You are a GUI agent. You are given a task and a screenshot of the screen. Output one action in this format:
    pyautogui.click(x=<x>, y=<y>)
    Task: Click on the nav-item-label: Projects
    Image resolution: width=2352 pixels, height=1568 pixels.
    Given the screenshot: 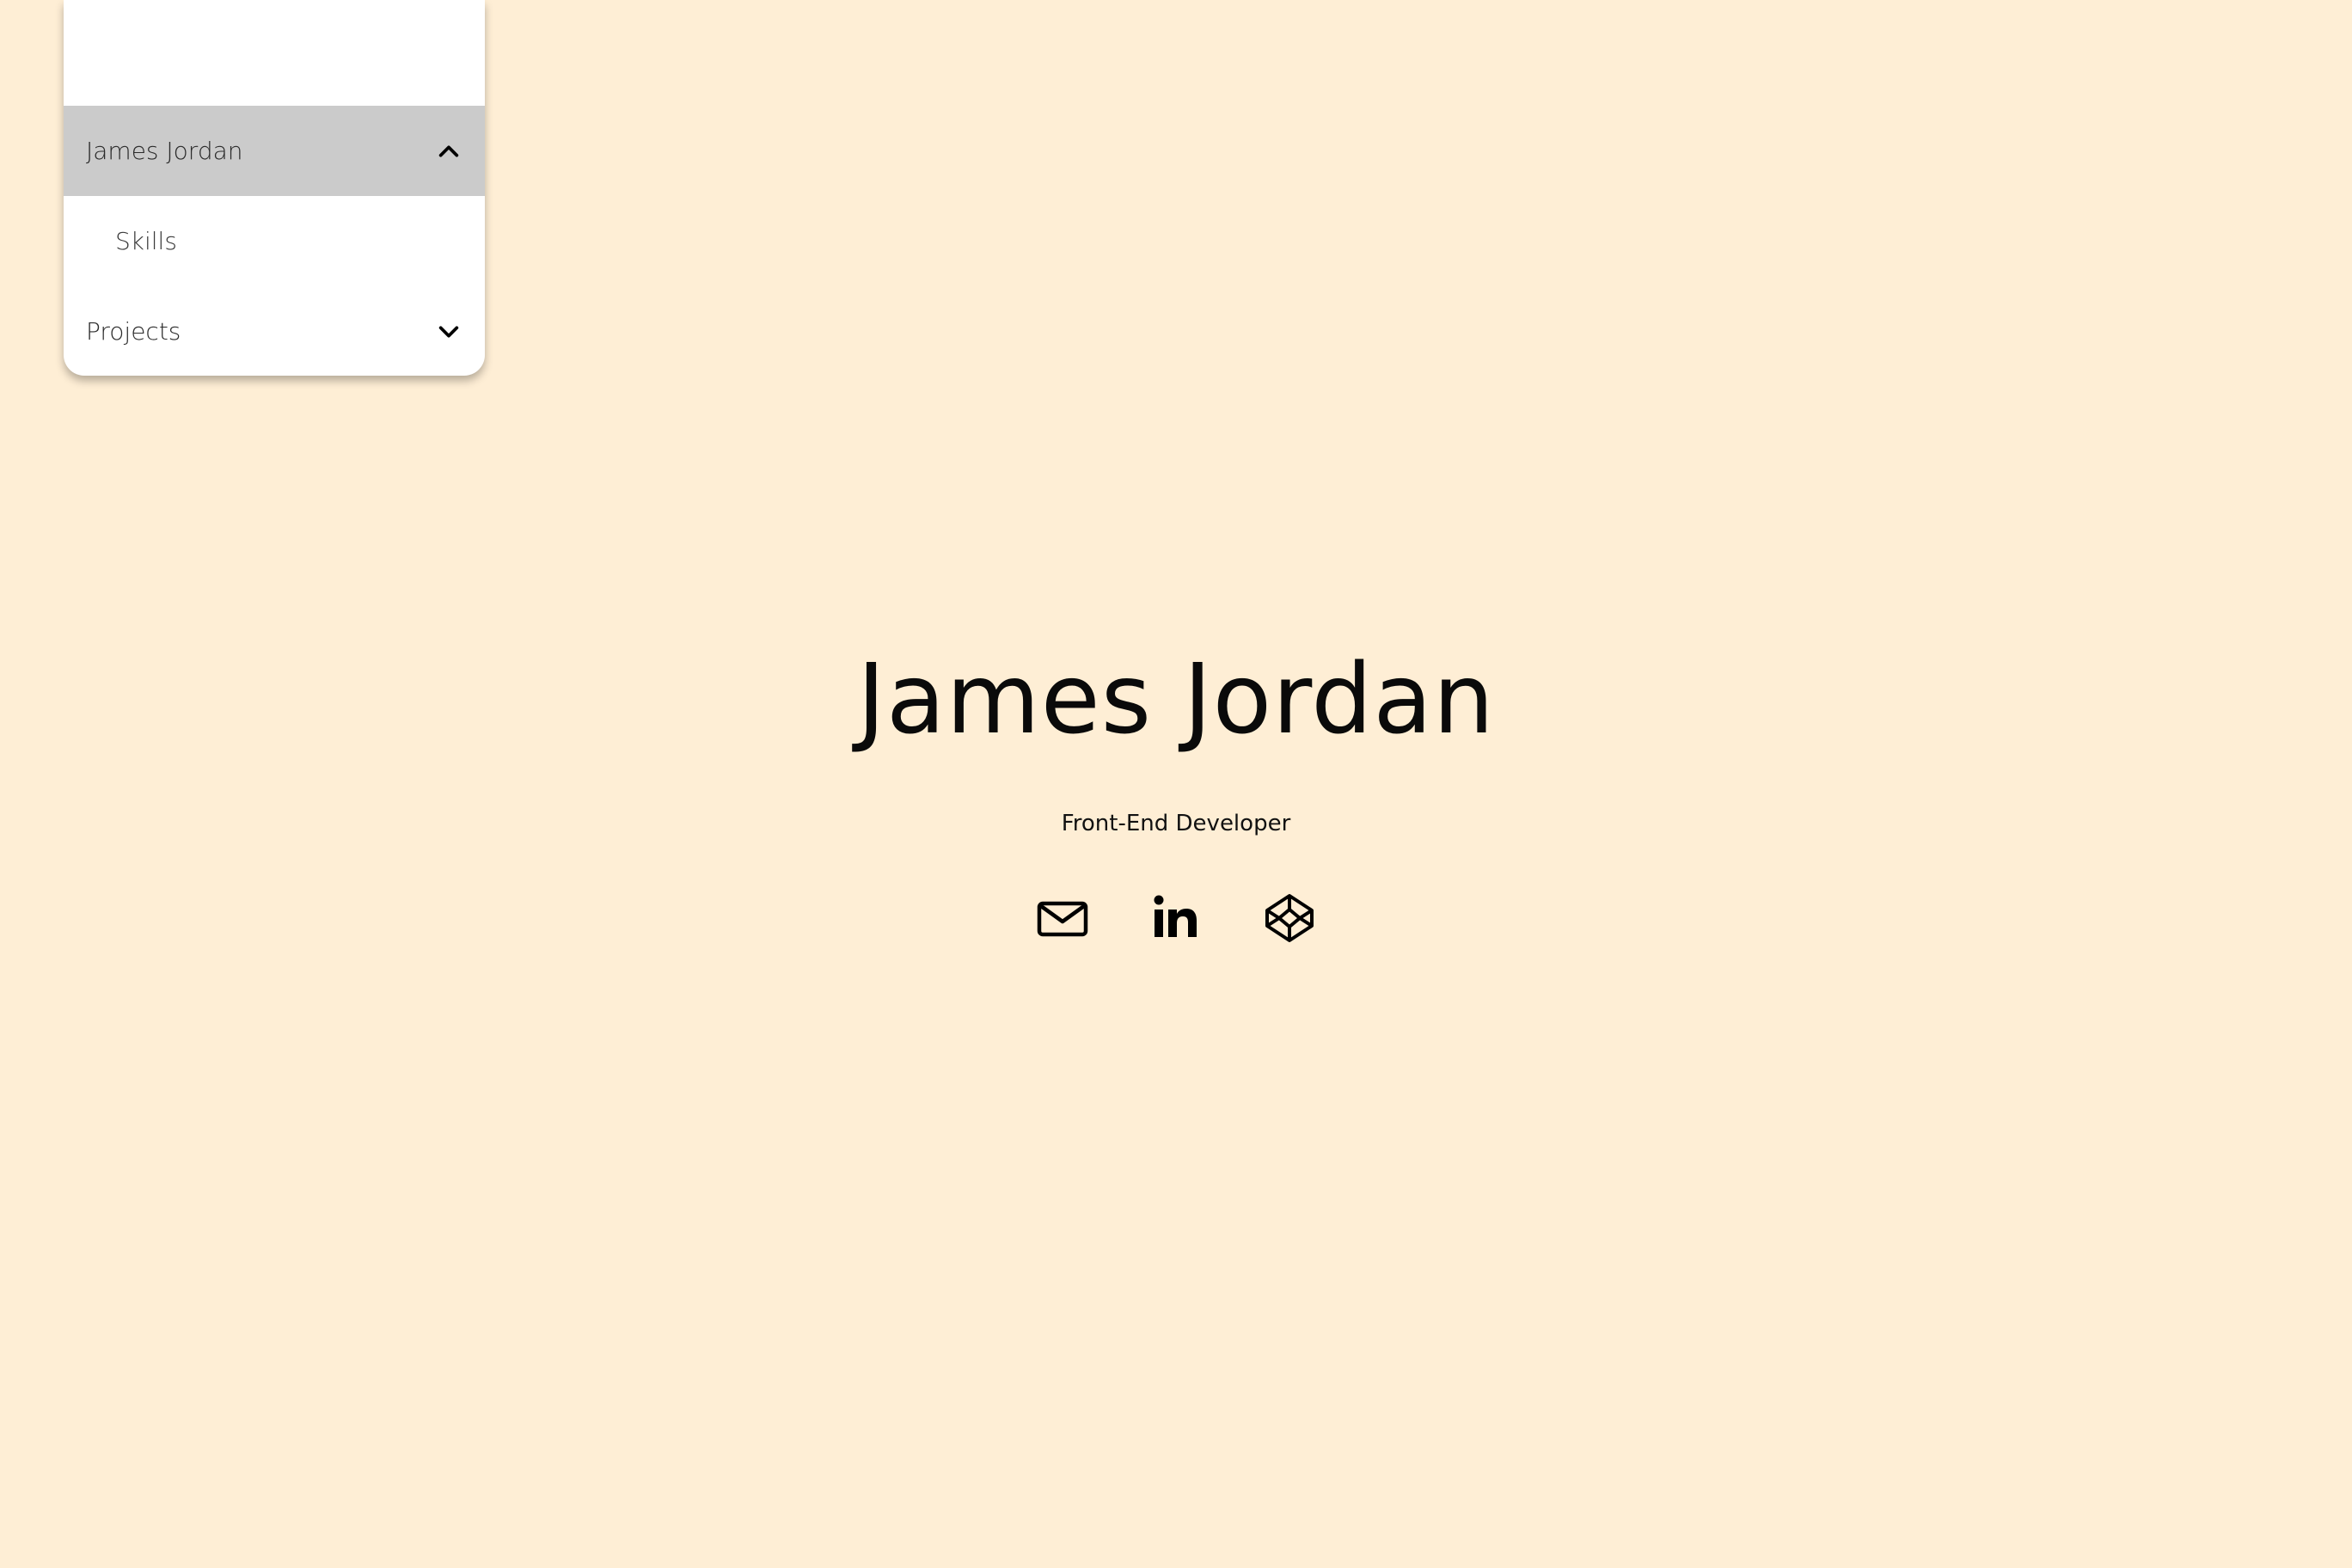 What is the action you would take?
    pyautogui.click(x=133, y=331)
    